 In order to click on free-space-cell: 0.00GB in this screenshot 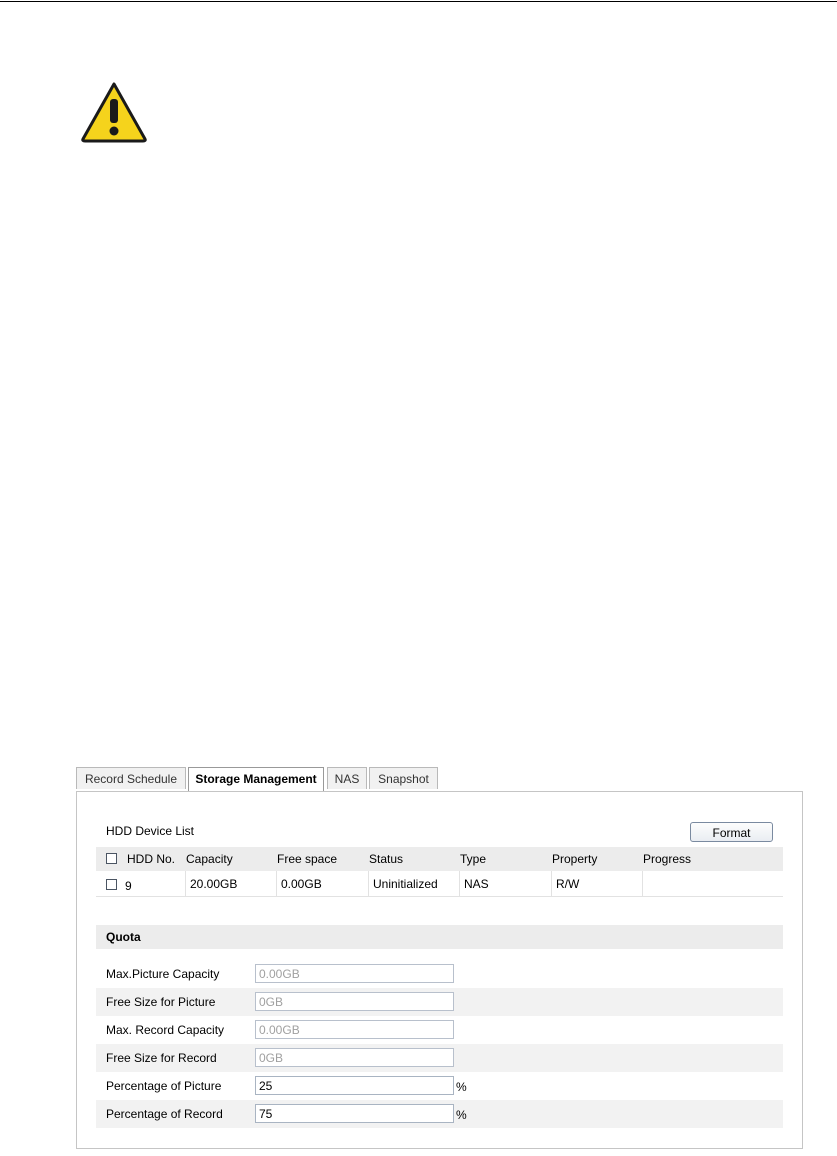, I will do `click(322, 883)`.